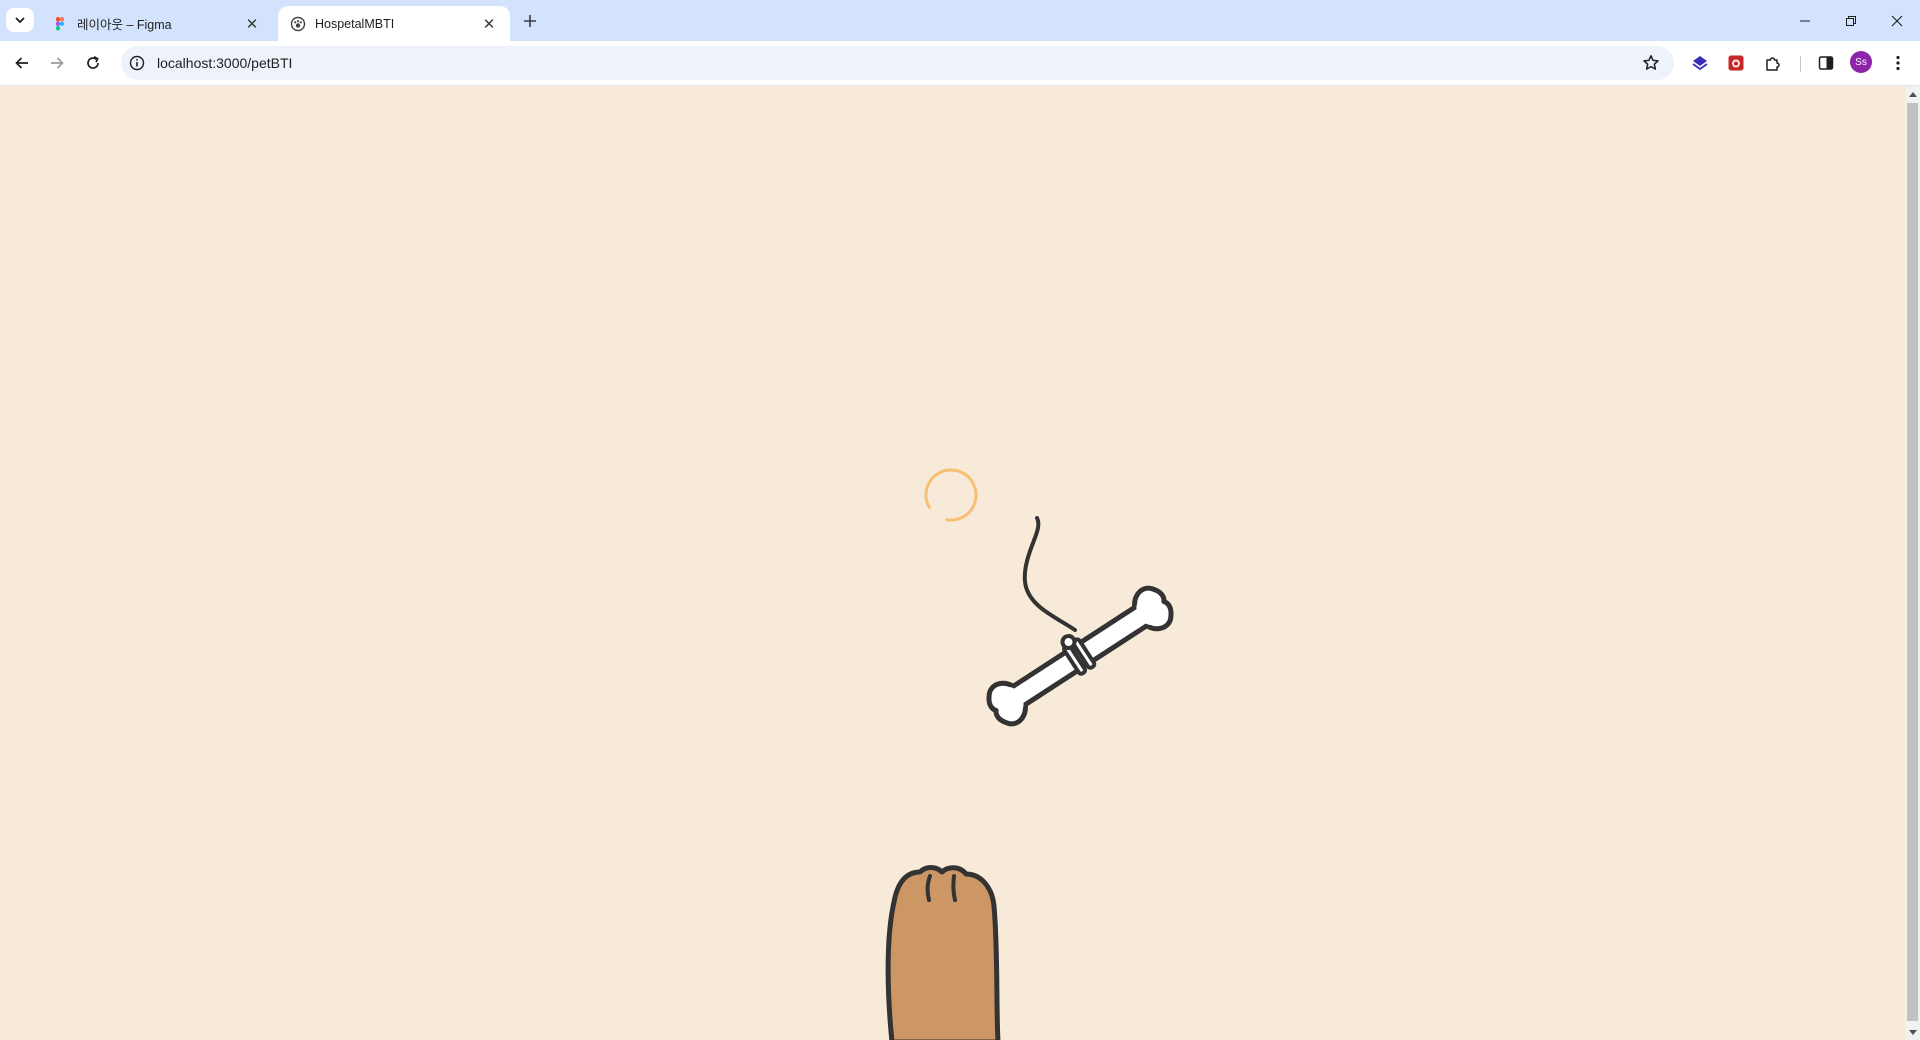 The image size is (1920, 1040). Describe the element at coordinates (137, 63) in the screenshot. I see `site-info-icon` at that location.